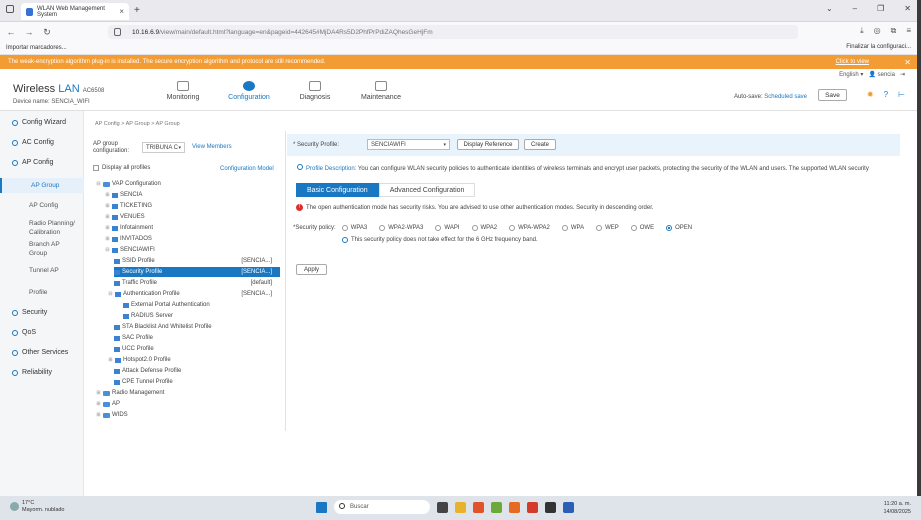 The width and height of the screenshot is (921, 520). What do you see at coordinates (877, 31) in the screenshot?
I see `account-icon: ◎` at bounding box center [877, 31].